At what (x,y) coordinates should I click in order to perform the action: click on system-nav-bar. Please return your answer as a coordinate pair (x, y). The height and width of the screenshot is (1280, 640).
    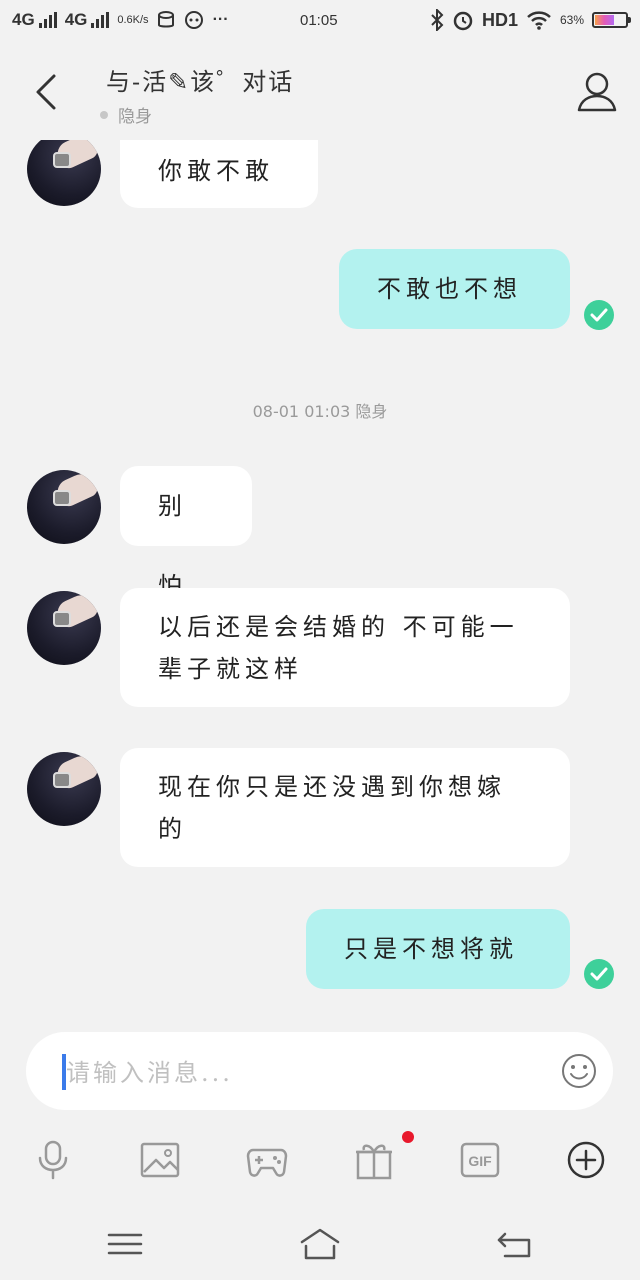
    Looking at the image, I should click on (320, 1245).